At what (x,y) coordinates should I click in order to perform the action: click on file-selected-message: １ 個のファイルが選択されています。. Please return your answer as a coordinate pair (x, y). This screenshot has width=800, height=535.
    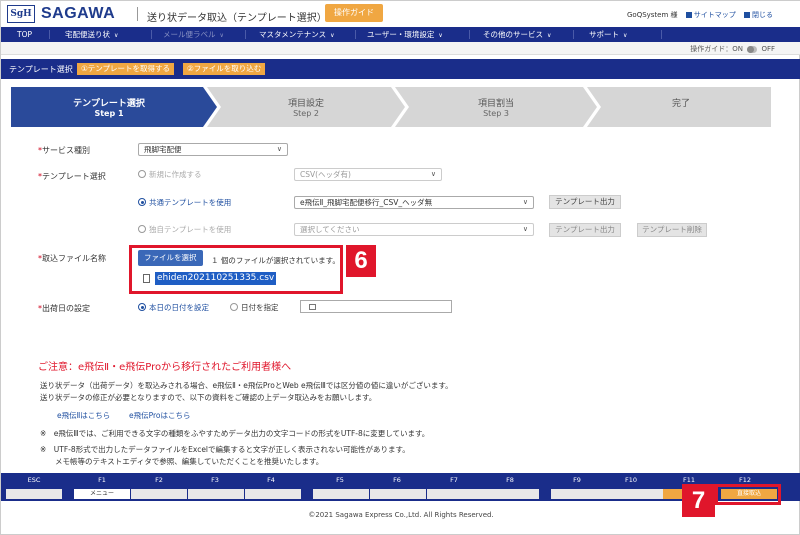
    Looking at the image, I should click on (275, 260).